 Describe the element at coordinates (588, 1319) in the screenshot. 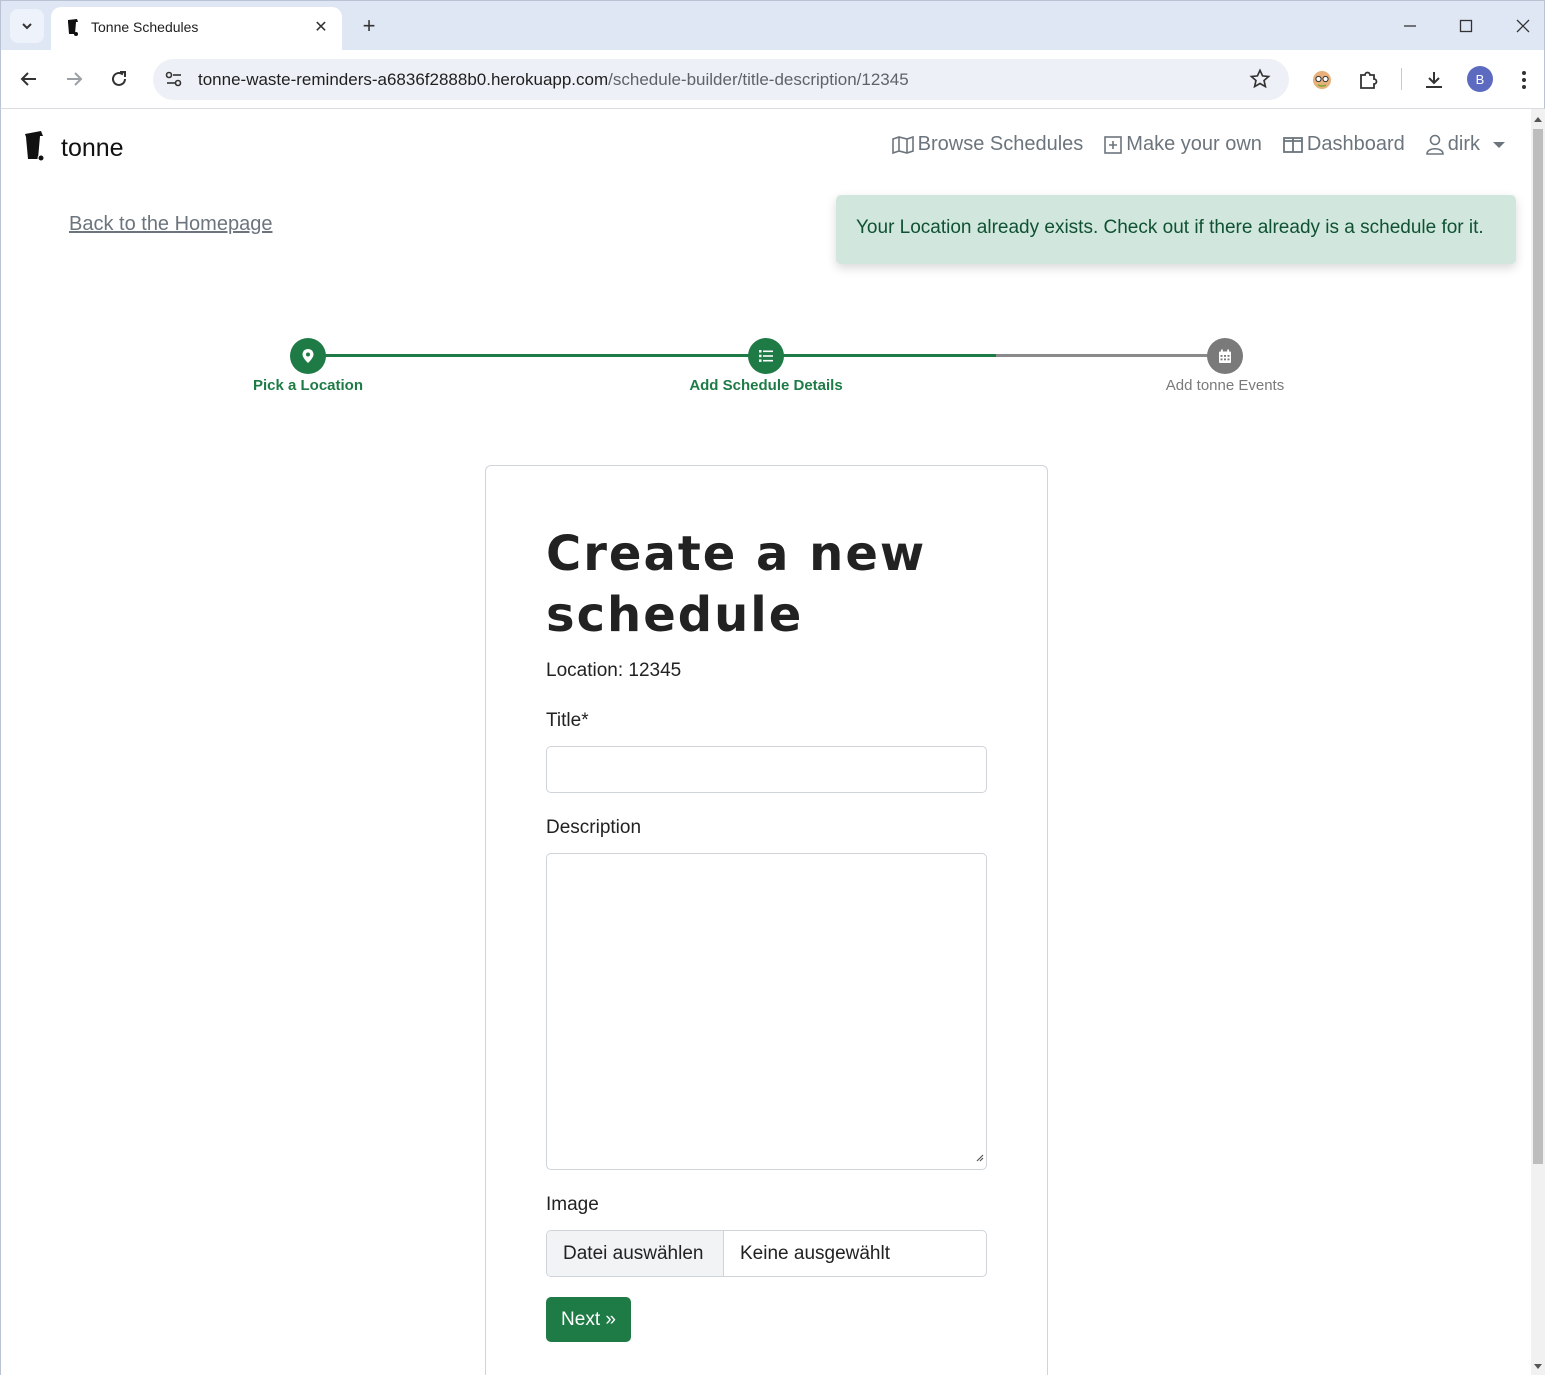

I see `next-button: Next »` at that location.